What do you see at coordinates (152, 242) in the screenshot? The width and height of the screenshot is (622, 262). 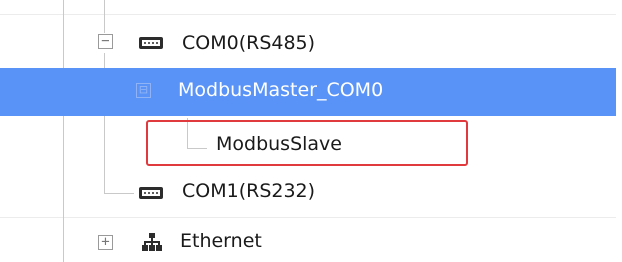 I see `network-icon` at bounding box center [152, 242].